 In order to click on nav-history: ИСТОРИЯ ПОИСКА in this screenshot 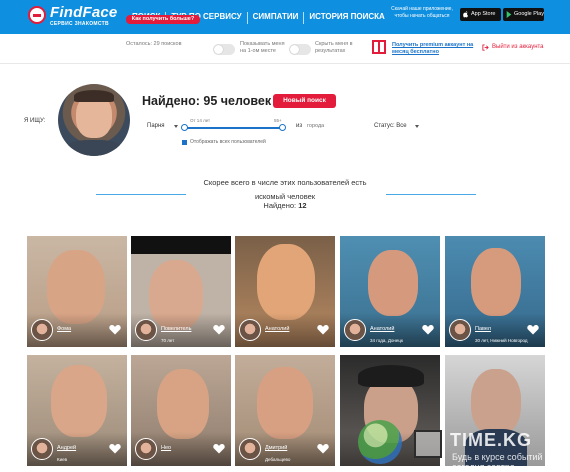, I will do `click(346, 18)`.